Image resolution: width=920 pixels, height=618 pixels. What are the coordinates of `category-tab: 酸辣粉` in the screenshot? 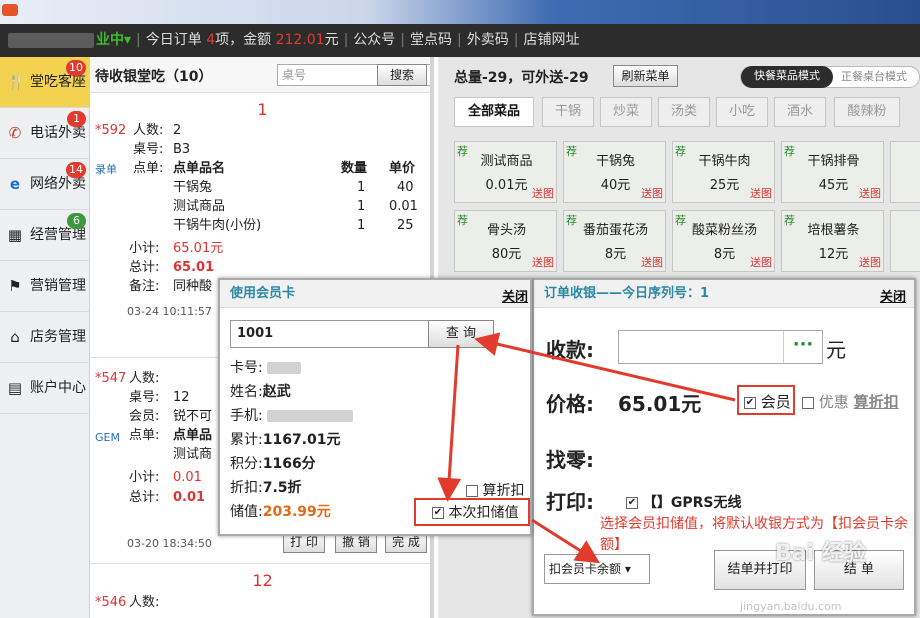 It's located at (867, 112).